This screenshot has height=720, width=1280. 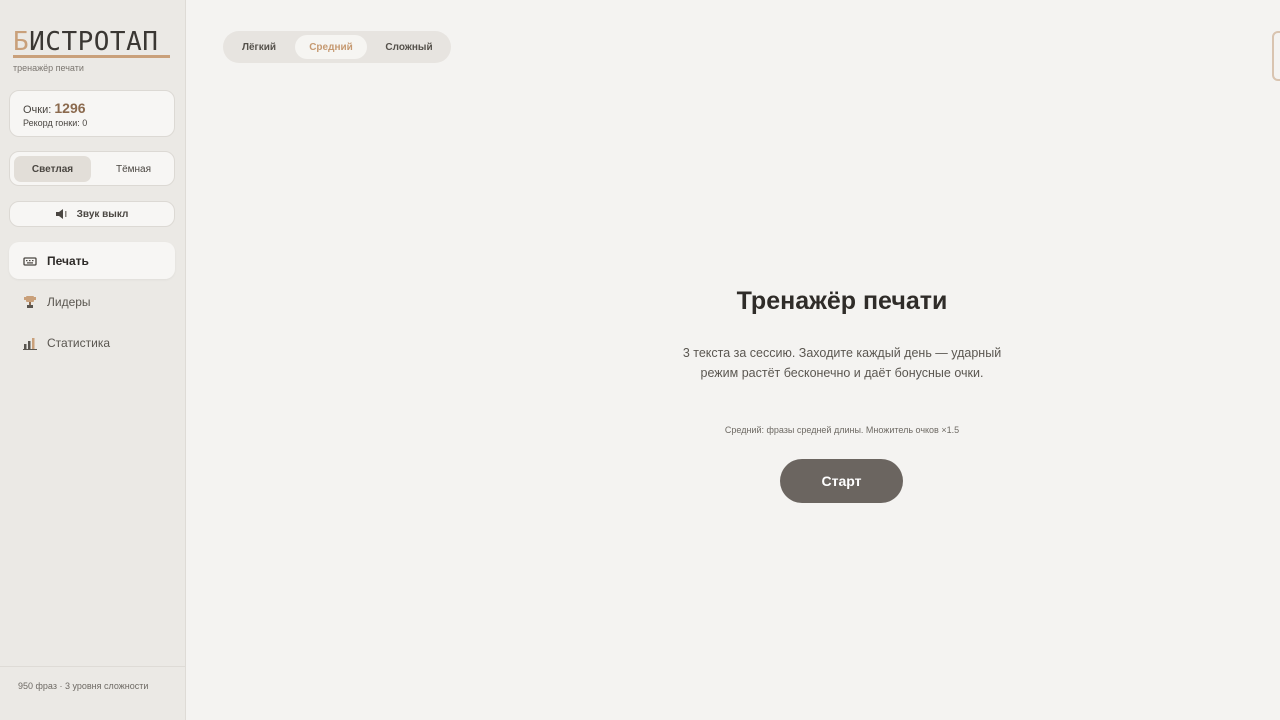 I want to click on difficulty-selector: Лёгкий Средний Сложный, so click(x=337, y=47).